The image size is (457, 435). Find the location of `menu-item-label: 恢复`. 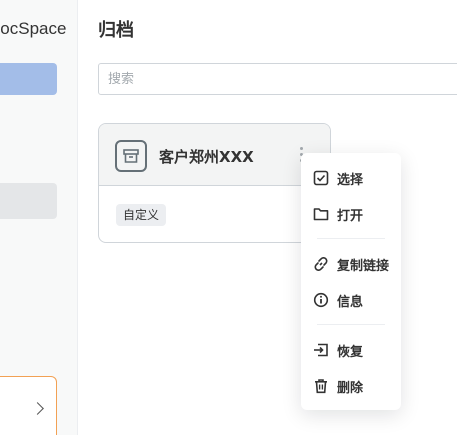

menu-item-label: 恢复 is located at coordinates (350, 352).